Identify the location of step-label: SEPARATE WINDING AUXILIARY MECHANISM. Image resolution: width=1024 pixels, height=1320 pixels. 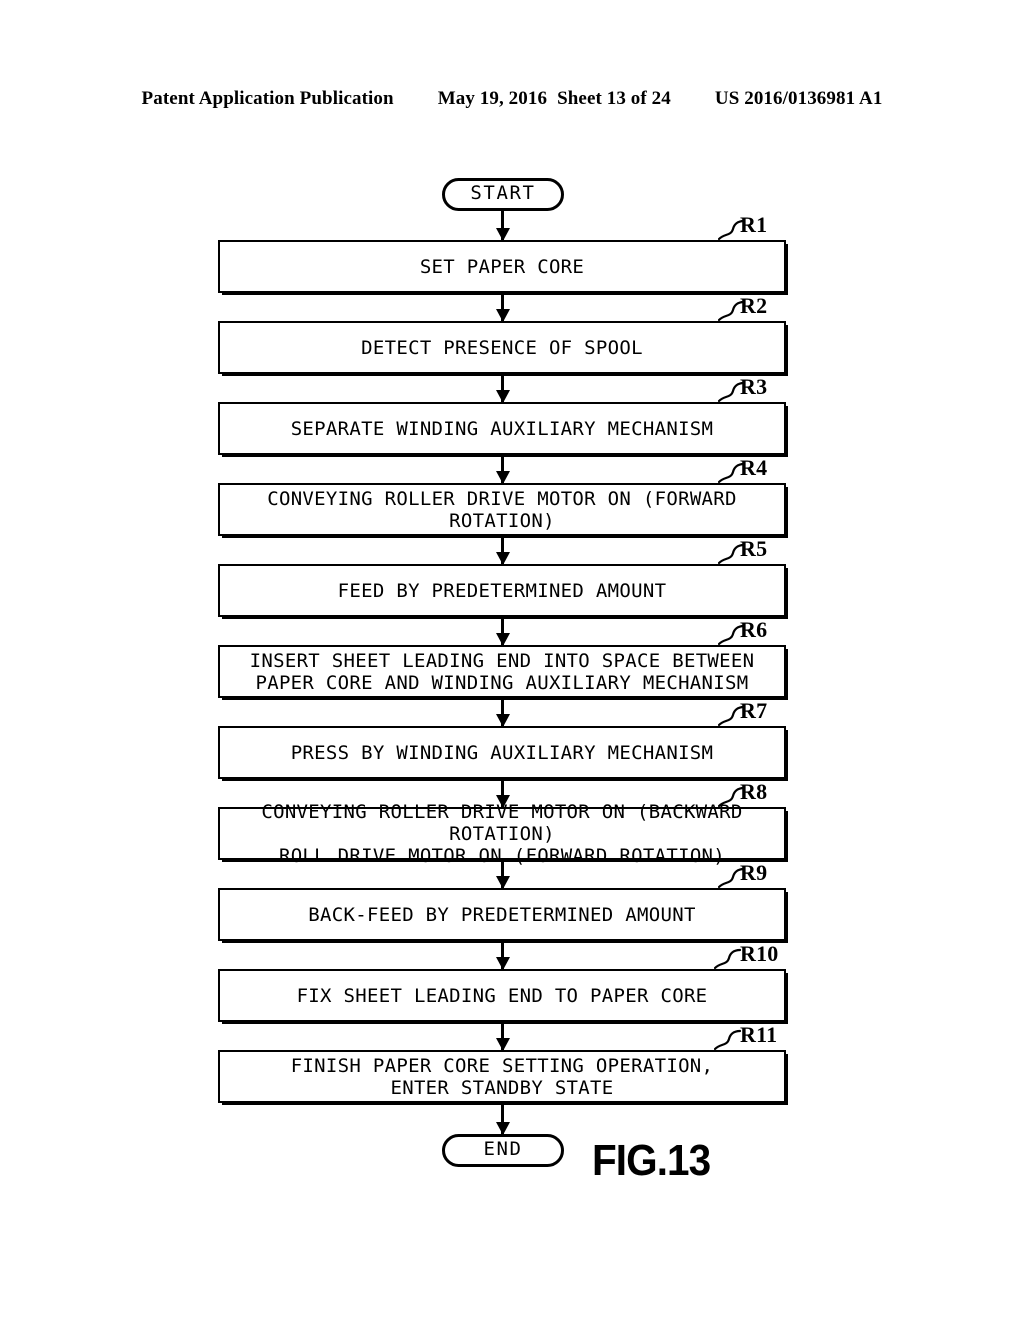
(502, 428).